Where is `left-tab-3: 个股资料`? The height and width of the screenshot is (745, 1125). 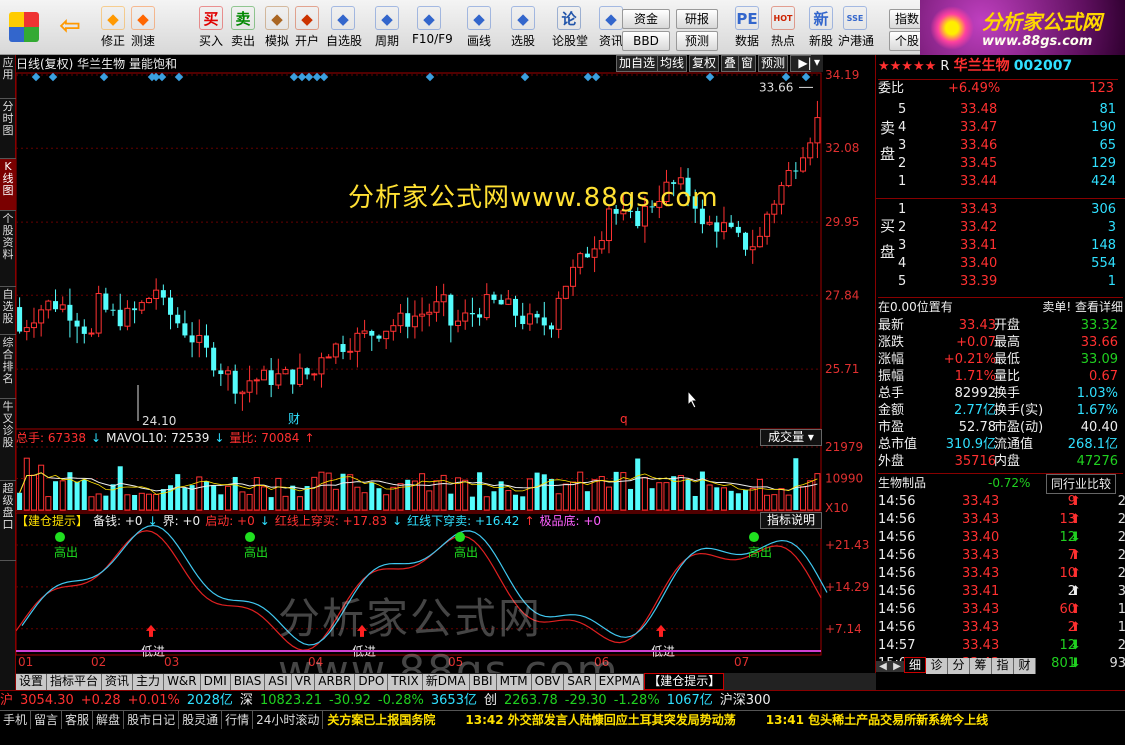 left-tab-3: 个股资料 is located at coordinates (8, 249).